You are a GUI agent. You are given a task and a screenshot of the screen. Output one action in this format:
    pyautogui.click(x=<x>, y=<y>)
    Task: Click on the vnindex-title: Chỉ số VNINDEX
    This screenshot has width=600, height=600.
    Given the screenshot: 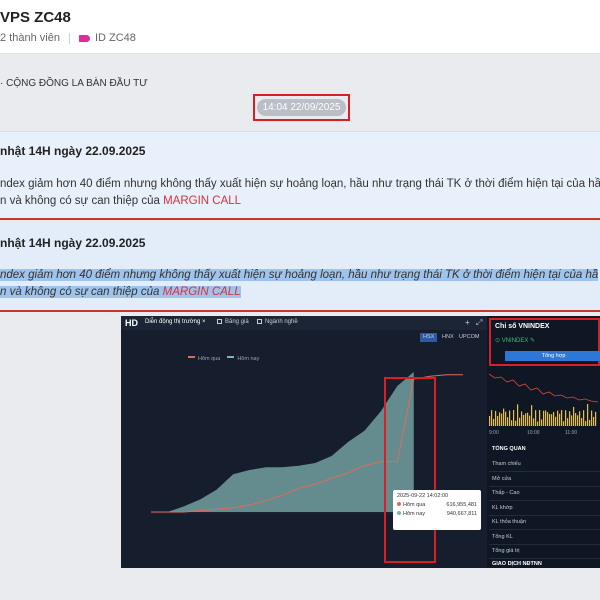 What is the action you would take?
    pyautogui.click(x=522, y=326)
    